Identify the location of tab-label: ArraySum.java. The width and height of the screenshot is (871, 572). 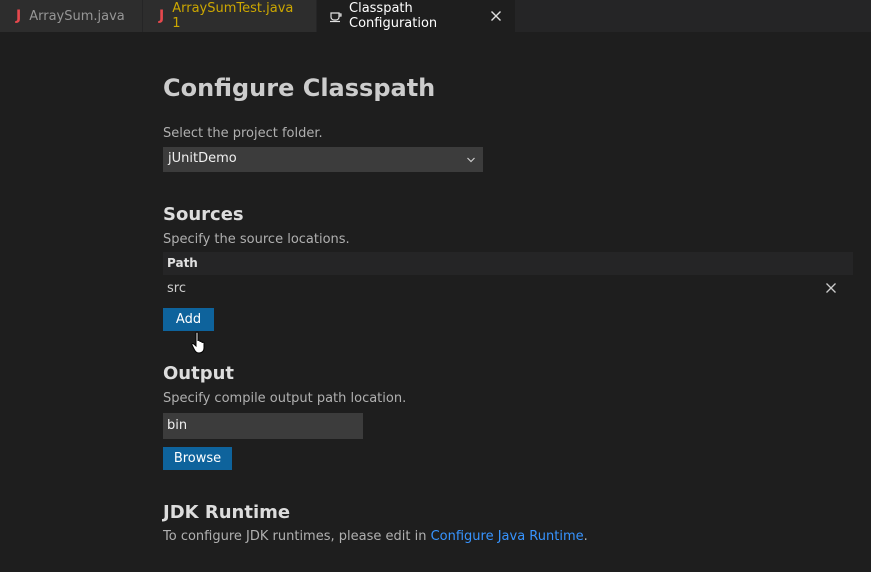
(77, 16).